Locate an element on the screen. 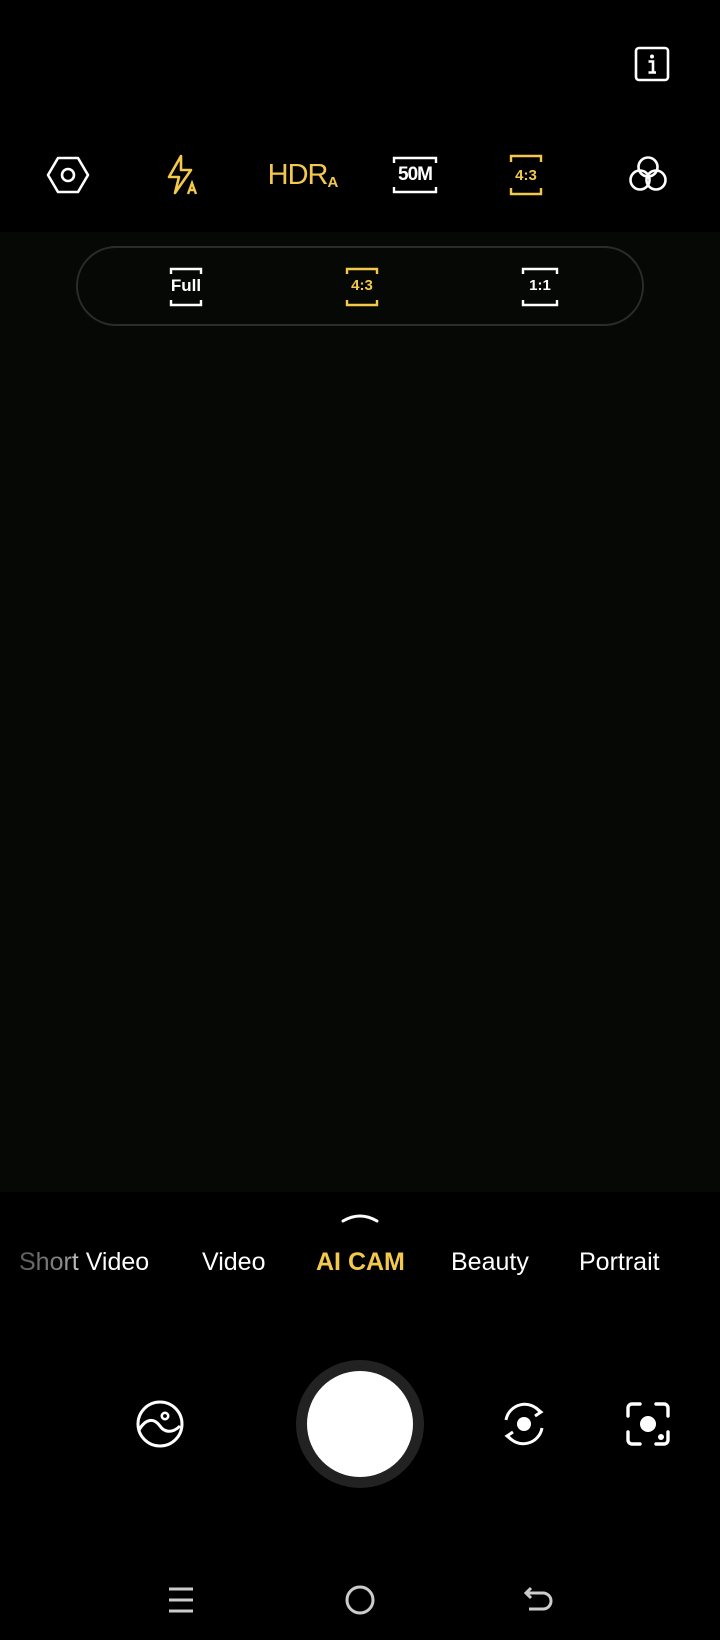  home-icon is located at coordinates (360, 1600).